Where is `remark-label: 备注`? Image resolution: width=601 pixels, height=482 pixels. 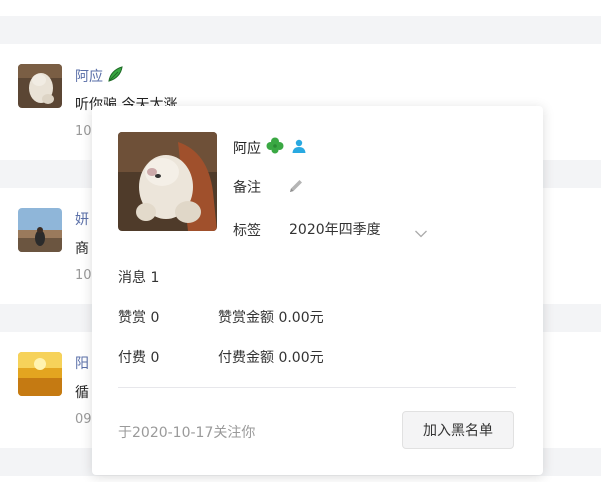
remark-label: 备注 is located at coordinates (247, 188).